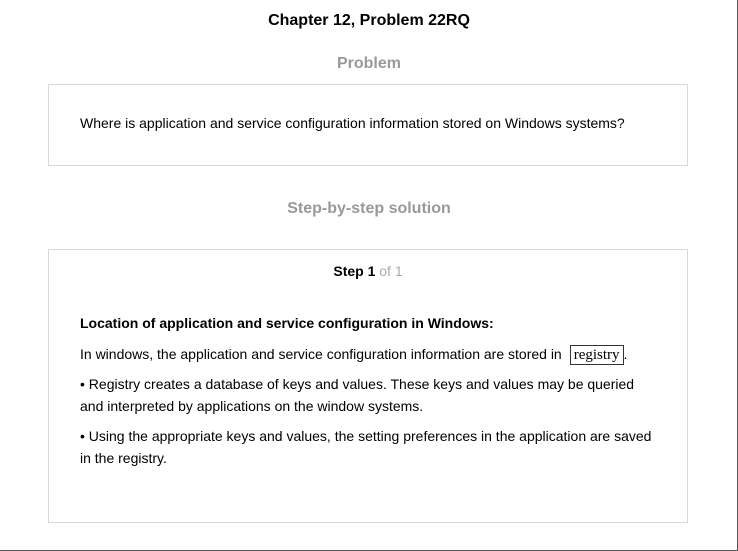 The width and height of the screenshot is (738, 551). What do you see at coordinates (369, 20) in the screenshot?
I see `page-title: Chapter 12, Problem 22RQ` at bounding box center [369, 20].